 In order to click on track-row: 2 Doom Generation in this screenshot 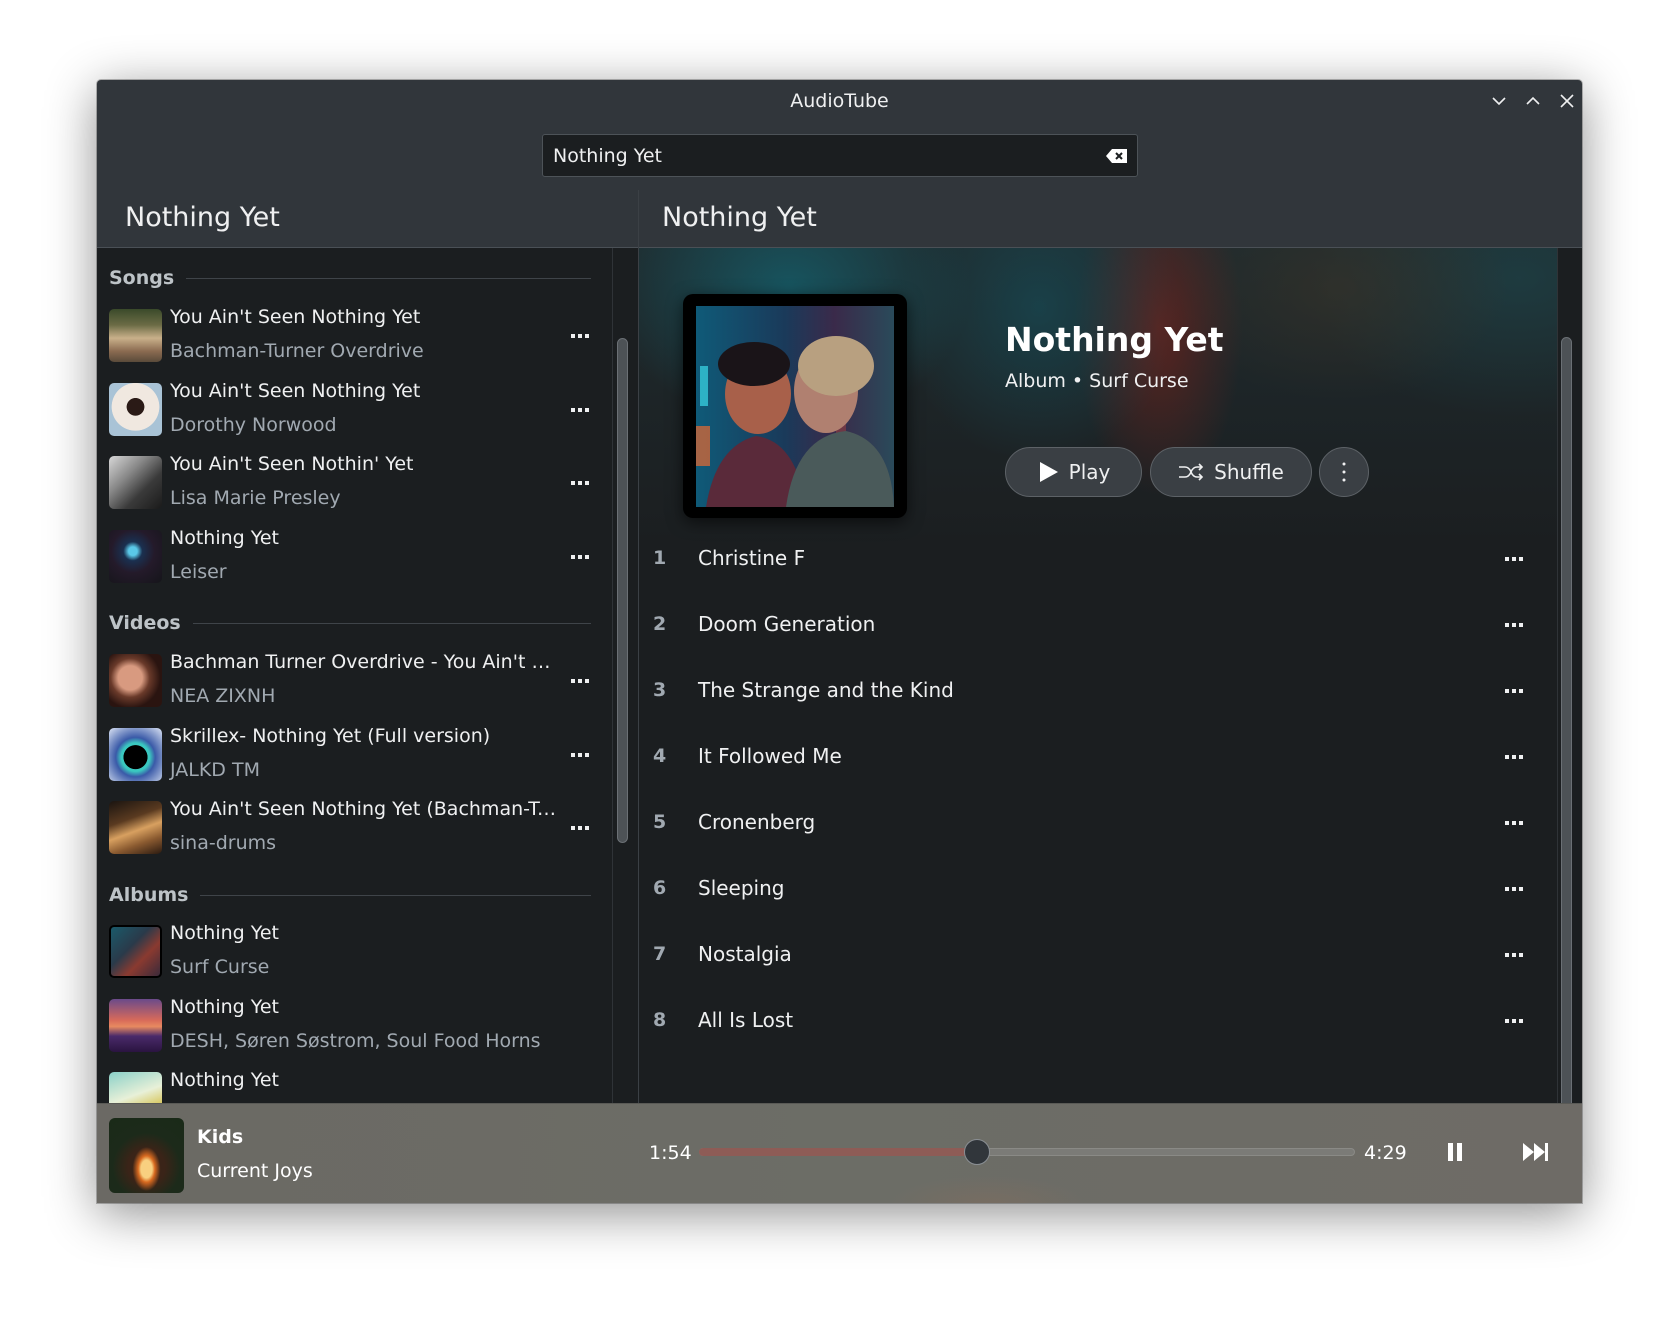, I will do `click(1098, 626)`.